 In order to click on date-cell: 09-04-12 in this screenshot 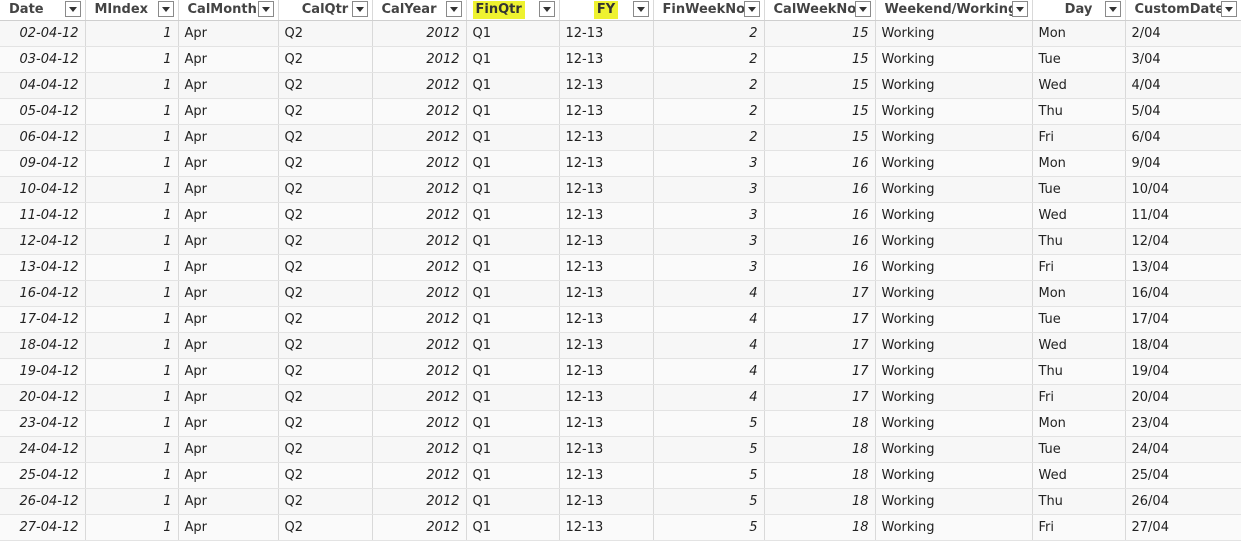, I will do `click(43, 163)`.